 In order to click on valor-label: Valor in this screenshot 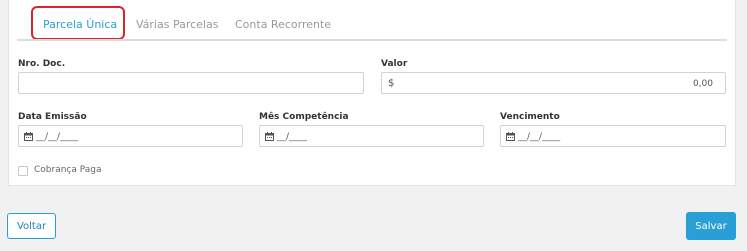, I will do `click(394, 64)`.